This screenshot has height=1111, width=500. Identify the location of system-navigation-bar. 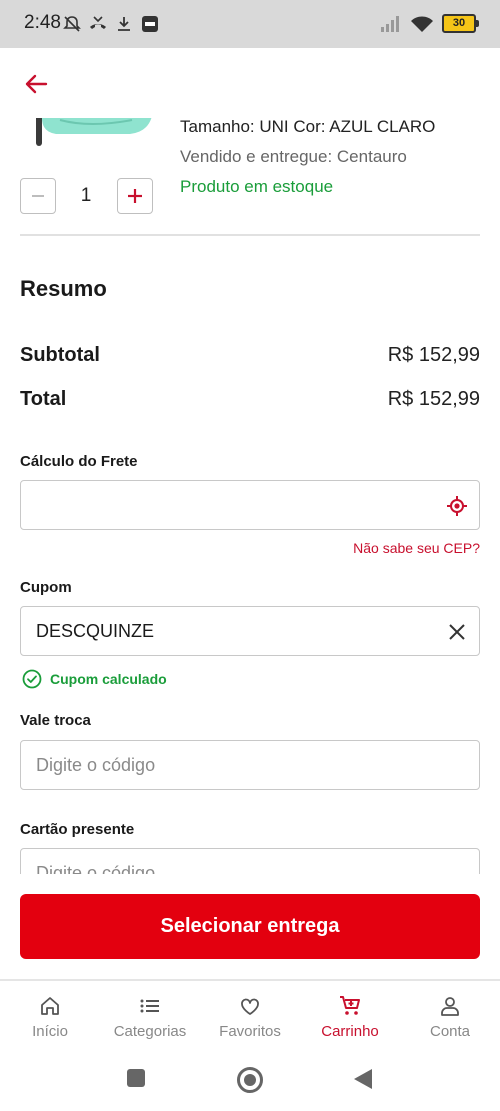
(250, 1078).